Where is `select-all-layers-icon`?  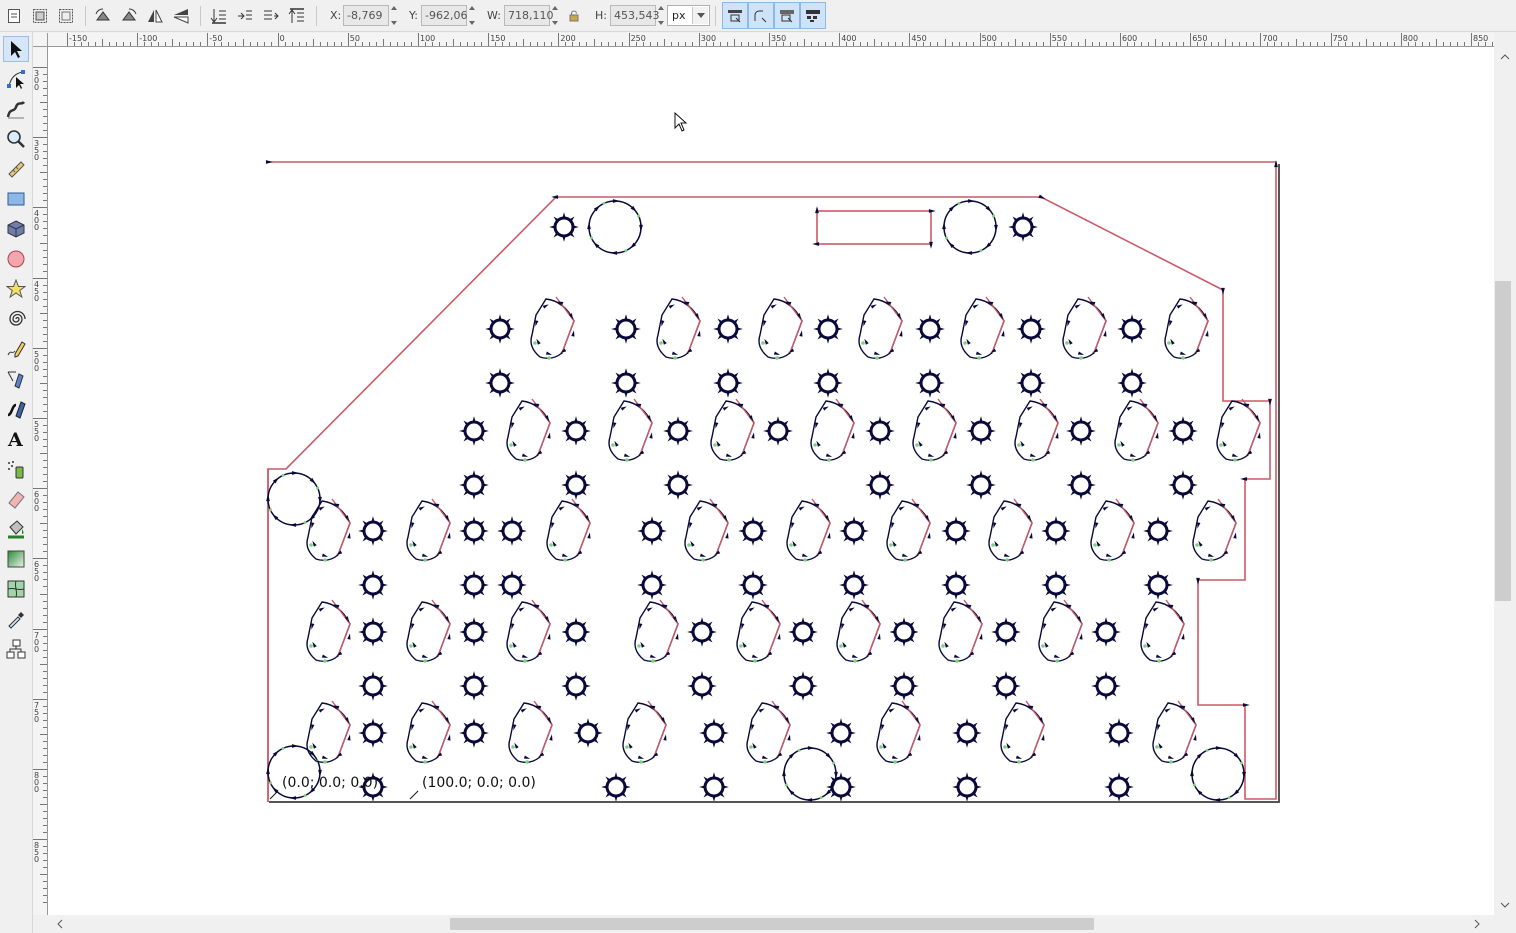
select-all-layers-icon is located at coordinates (40, 16).